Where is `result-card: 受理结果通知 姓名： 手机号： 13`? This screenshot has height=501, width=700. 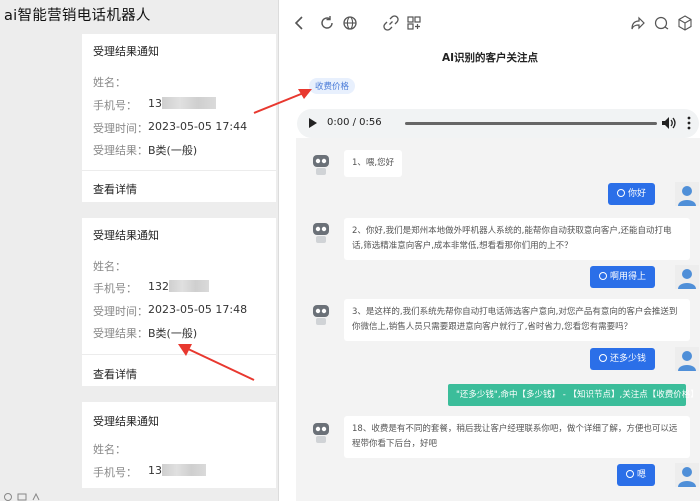 result-card: 受理结果通知 姓名： 手机号： 13 is located at coordinates (179, 445).